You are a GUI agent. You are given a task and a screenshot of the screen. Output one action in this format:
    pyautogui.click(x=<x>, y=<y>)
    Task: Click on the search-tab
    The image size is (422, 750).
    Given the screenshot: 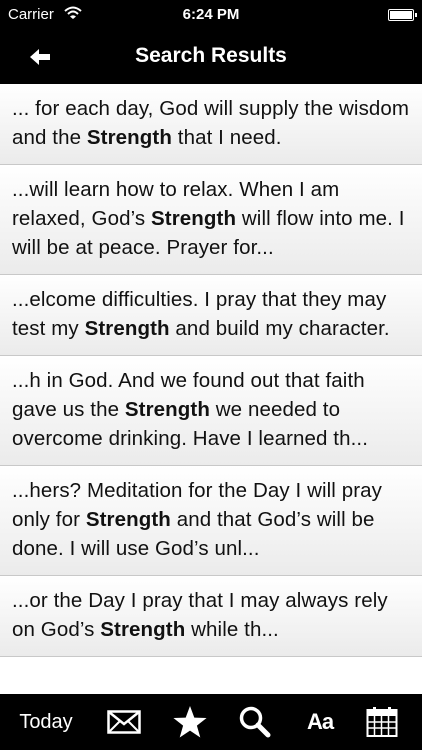 What is the action you would take?
    pyautogui.click(x=254, y=722)
    